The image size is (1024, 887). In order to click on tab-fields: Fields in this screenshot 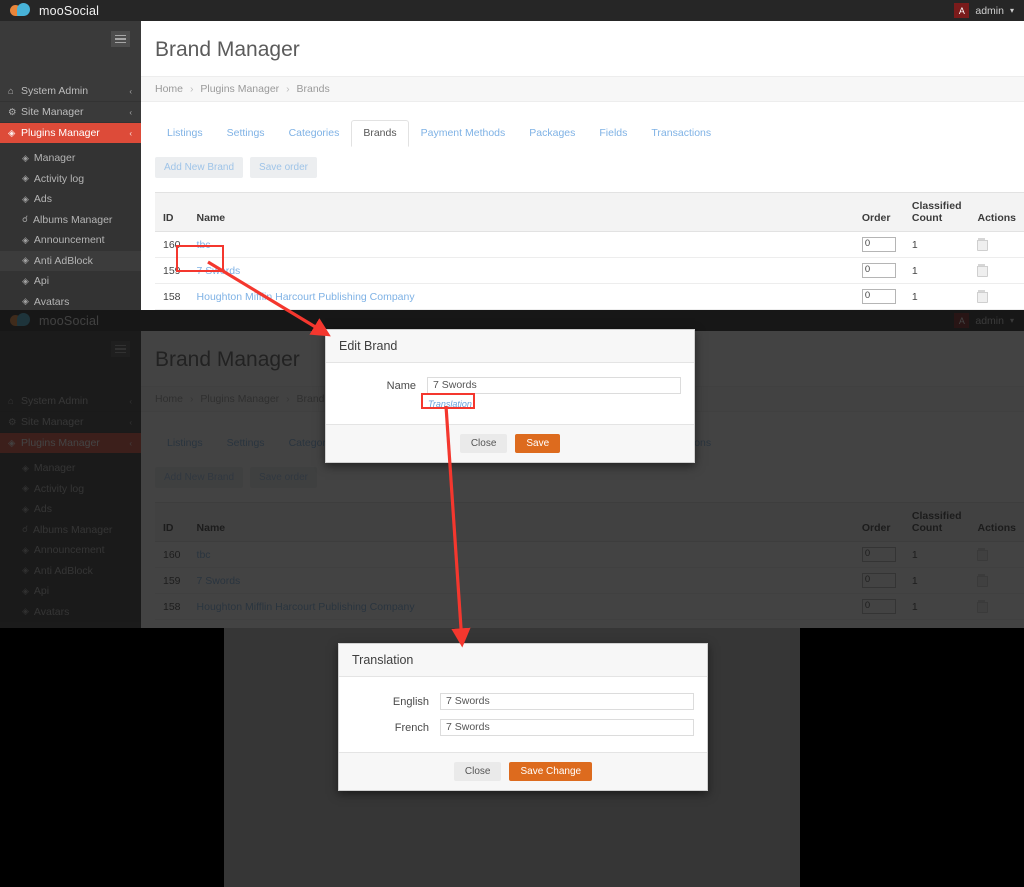, I will do `click(613, 133)`.